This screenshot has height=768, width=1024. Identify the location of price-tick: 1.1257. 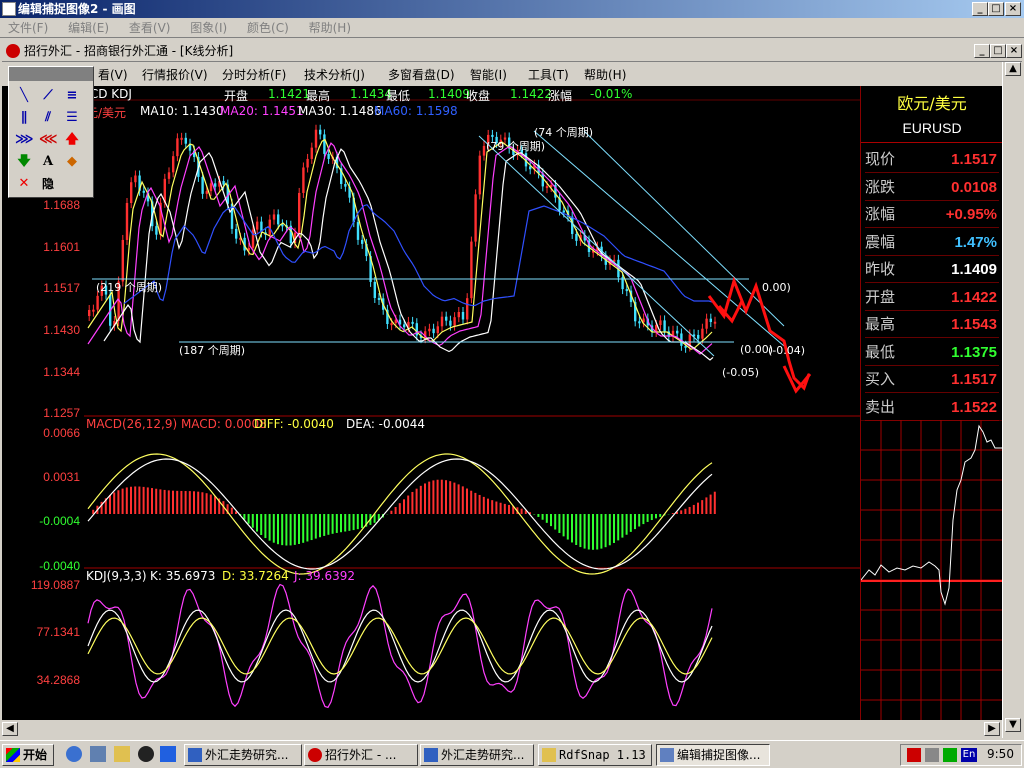
(61, 413).